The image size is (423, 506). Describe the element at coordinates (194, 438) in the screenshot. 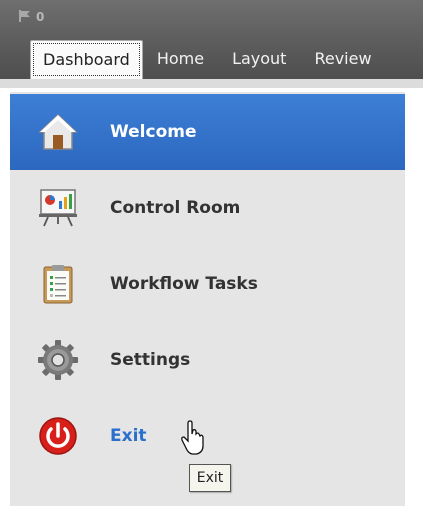

I see `hand-cursor-icon` at that location.